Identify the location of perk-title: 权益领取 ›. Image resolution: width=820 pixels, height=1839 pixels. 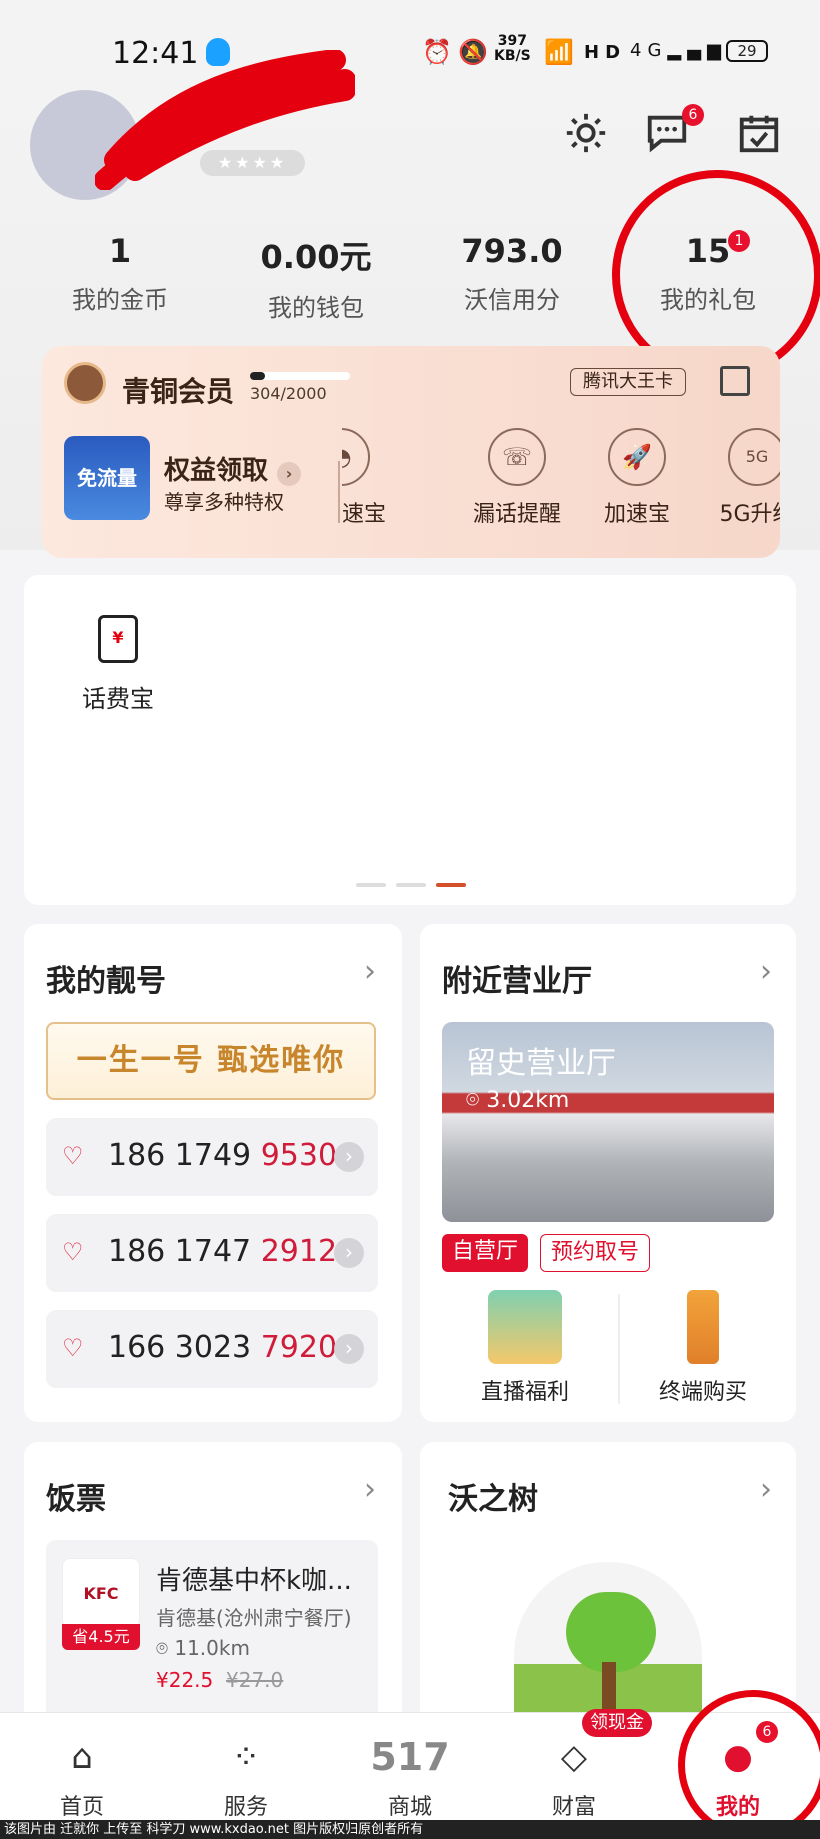
(233, 468).